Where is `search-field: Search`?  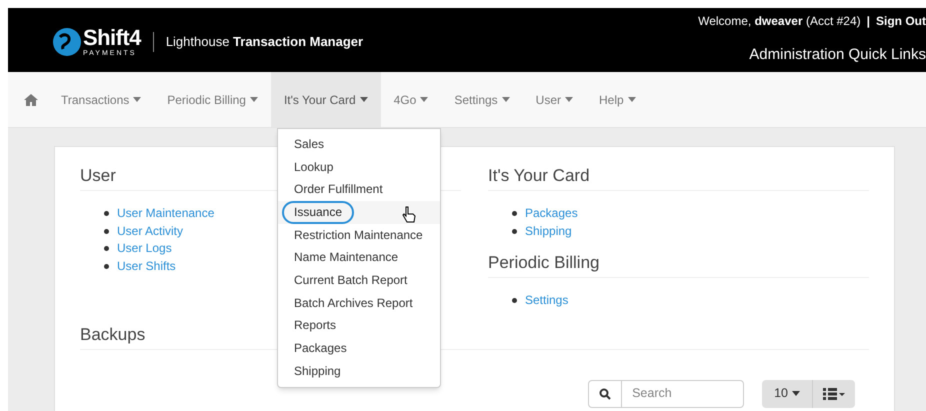 search-field: Search is located at coordinates (683, 394).